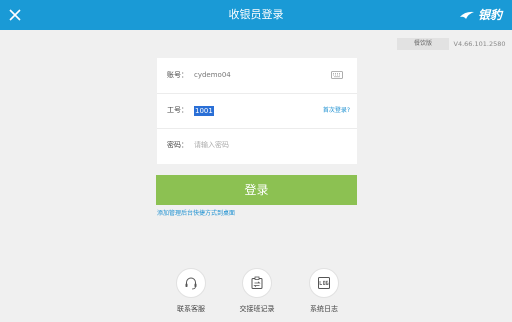 The image size is (512, 322). I want to click on contact-support-label: 联系客服, so click(191, 309).